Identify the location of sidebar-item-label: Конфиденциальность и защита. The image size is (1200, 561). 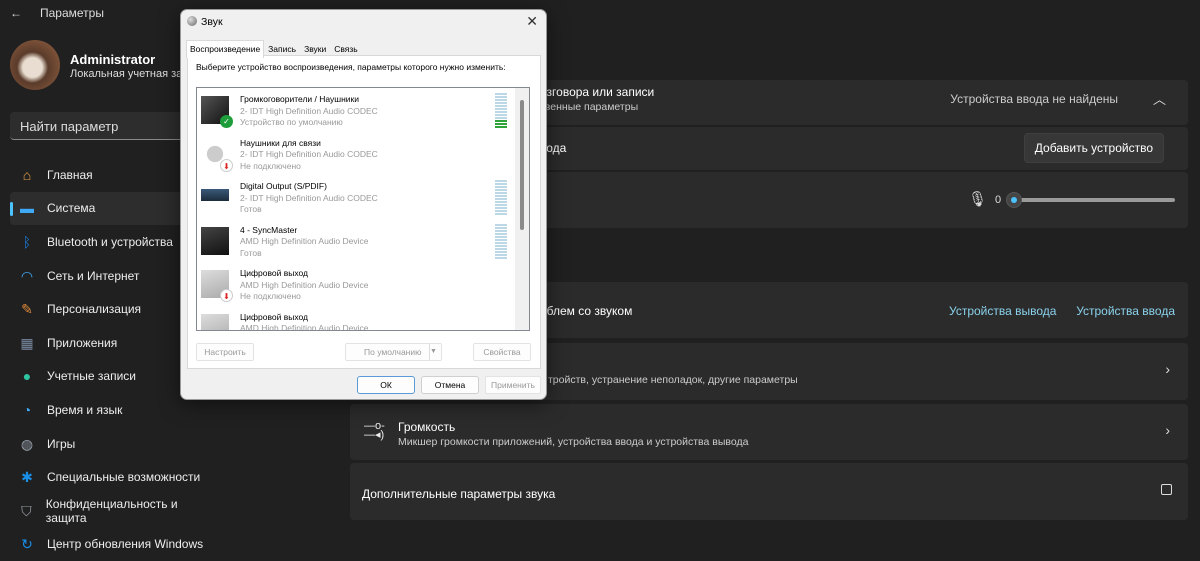
(111, 510).